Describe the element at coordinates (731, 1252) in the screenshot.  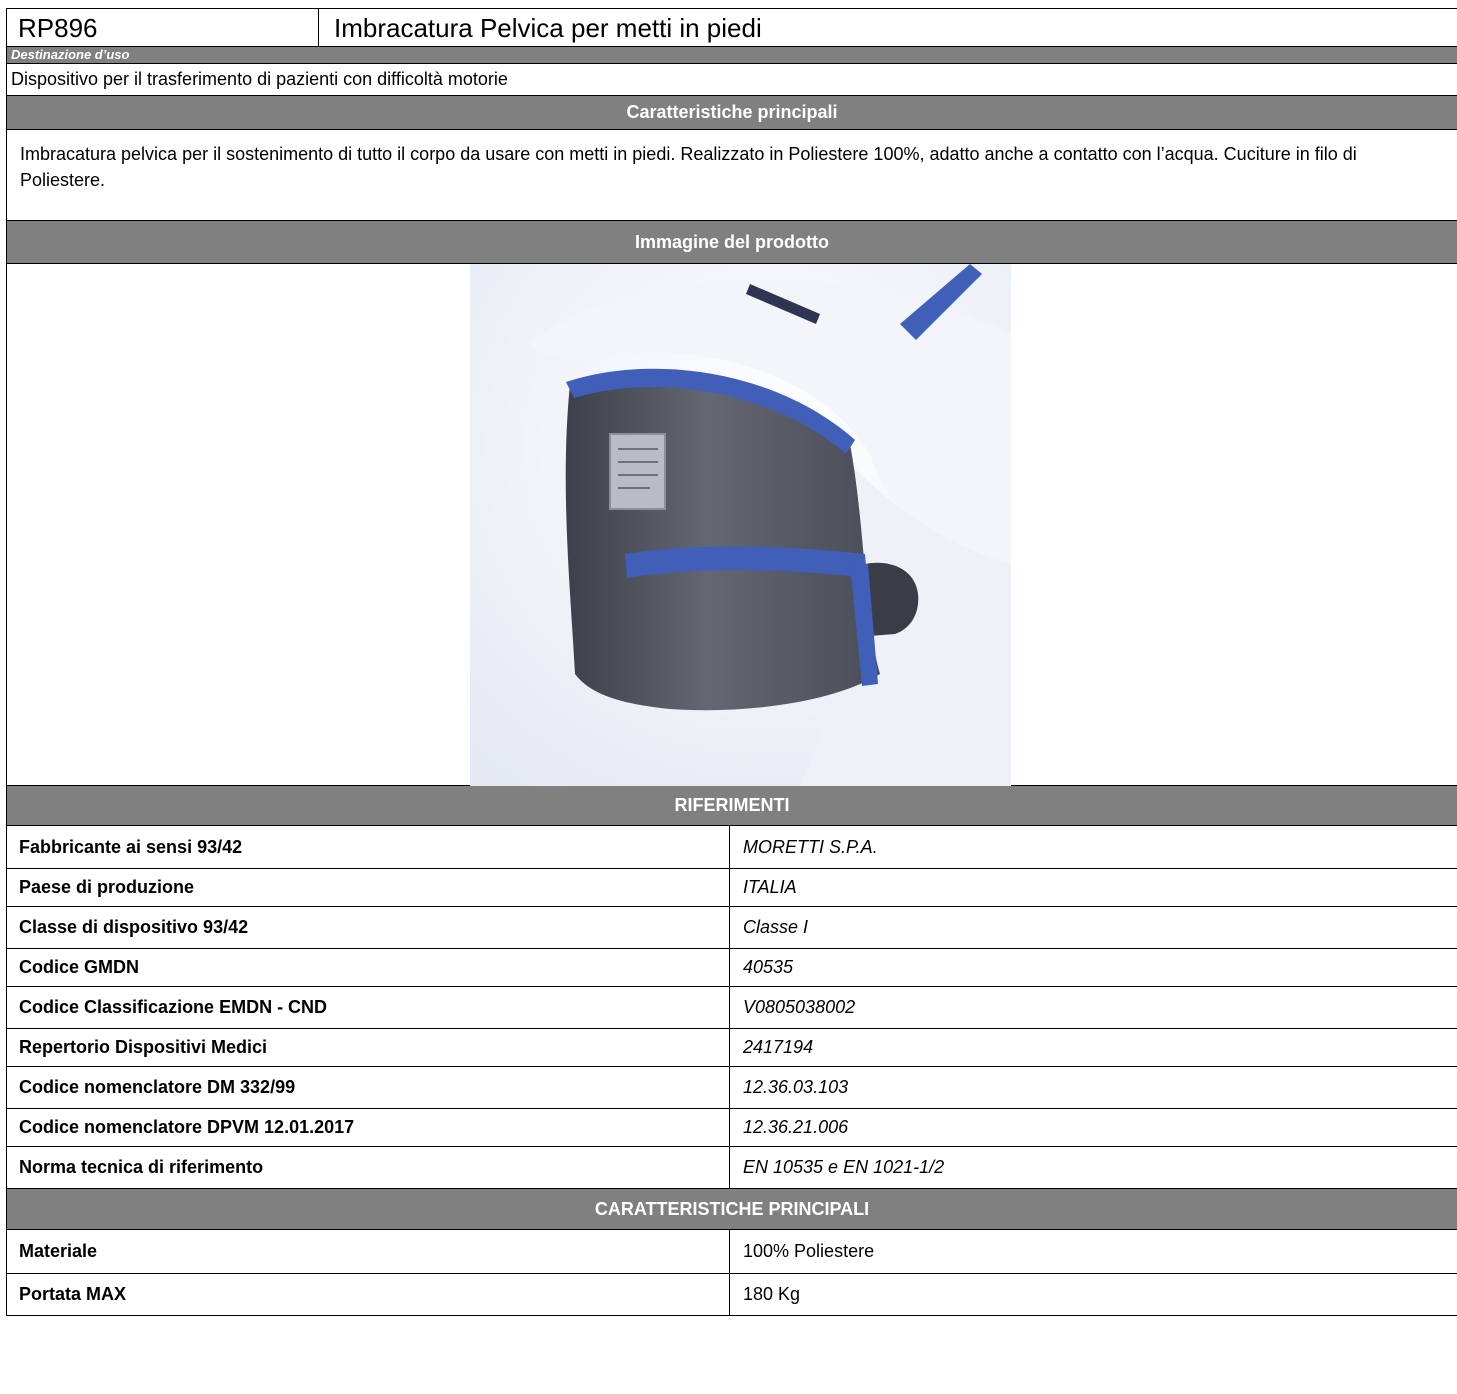
I see `table-row: Materiale 100% Poliestere` at that location.